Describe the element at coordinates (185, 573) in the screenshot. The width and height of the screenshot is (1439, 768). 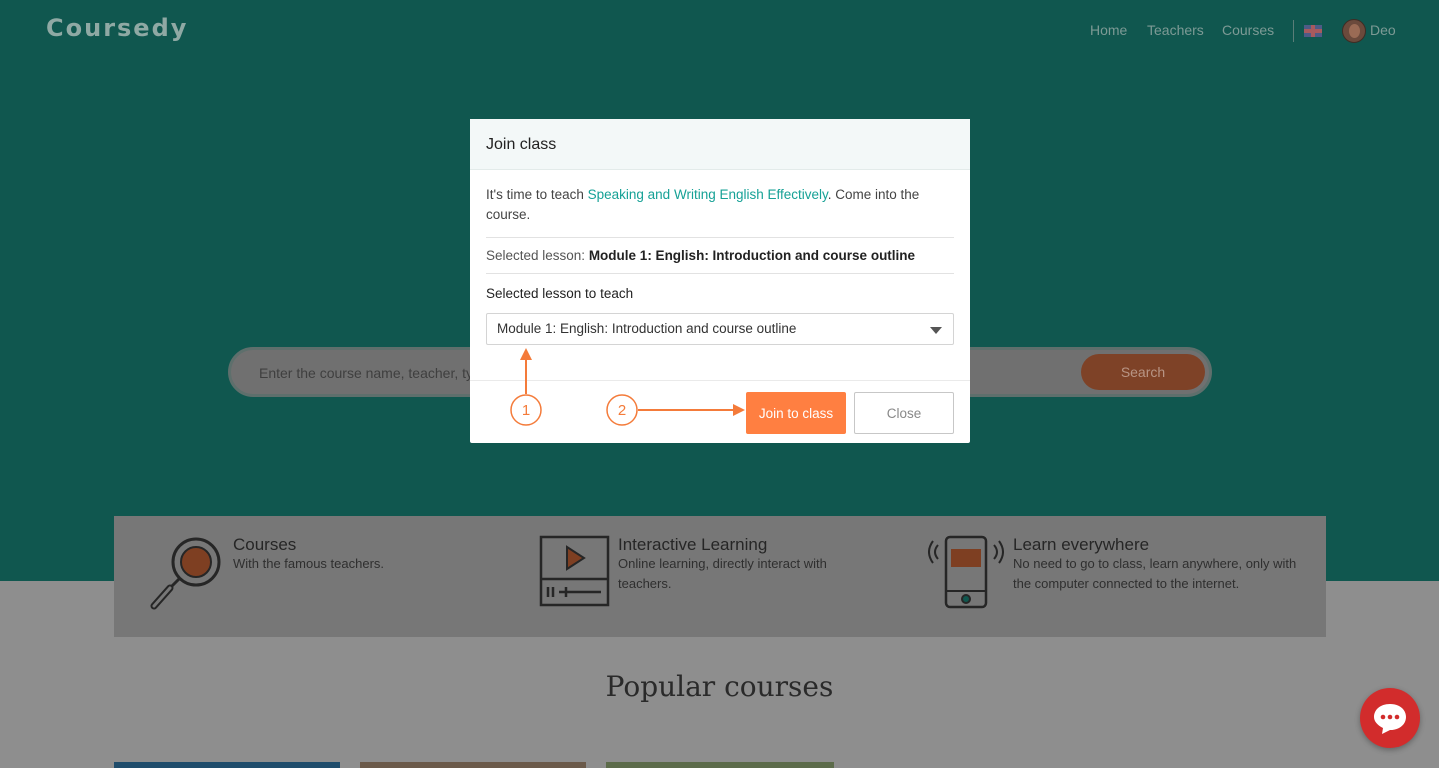
I see `magnifier-icon` at that location.